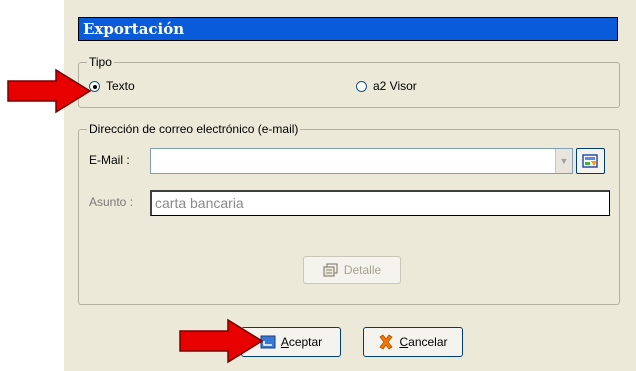  What do you see at coordinates (194, 129) in the screenshot?
I see `email-group-legend: Dirección de correo electrónico (e-mail)` at bounding box center [194, 129].